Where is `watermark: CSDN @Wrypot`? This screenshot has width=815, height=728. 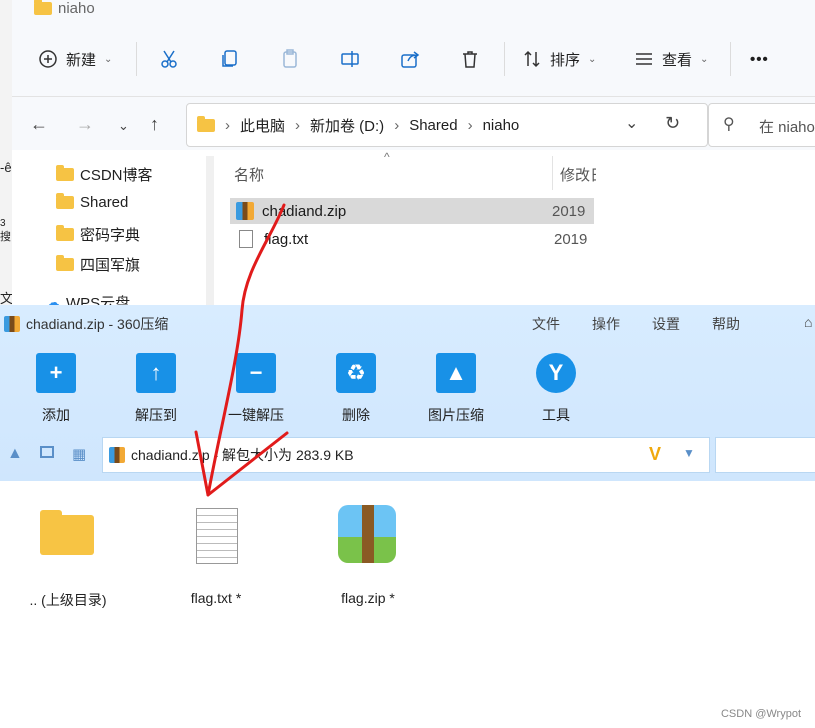
watermark: CSDN @Wrypot is located at coordinates (760, 714).